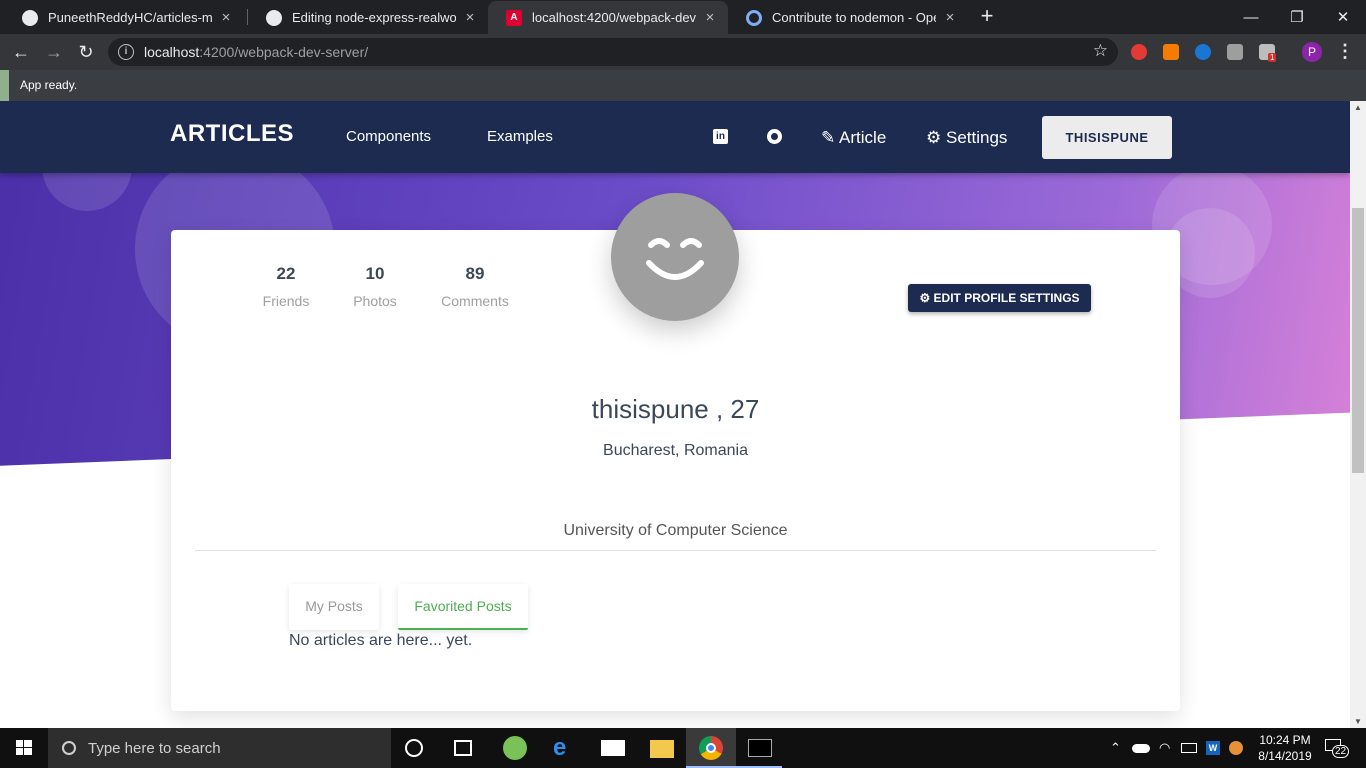 The height and width of the screenshot is (768, 1366). I want to click on file-explorer-icon, so click(662, 749).